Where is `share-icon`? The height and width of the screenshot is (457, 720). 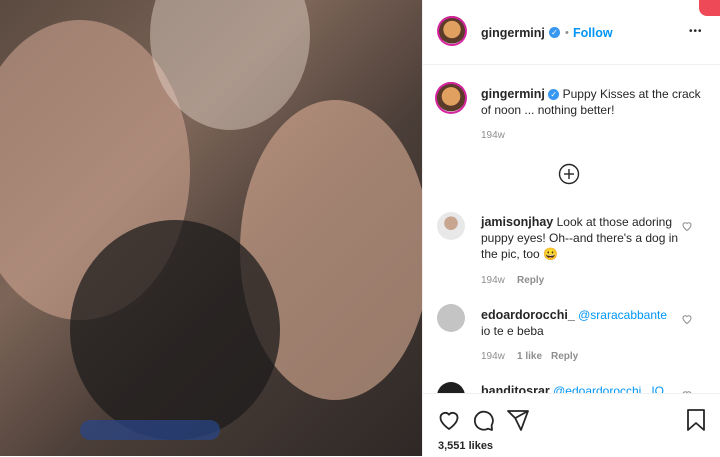 share-icon is located at coordinates (518, 420).